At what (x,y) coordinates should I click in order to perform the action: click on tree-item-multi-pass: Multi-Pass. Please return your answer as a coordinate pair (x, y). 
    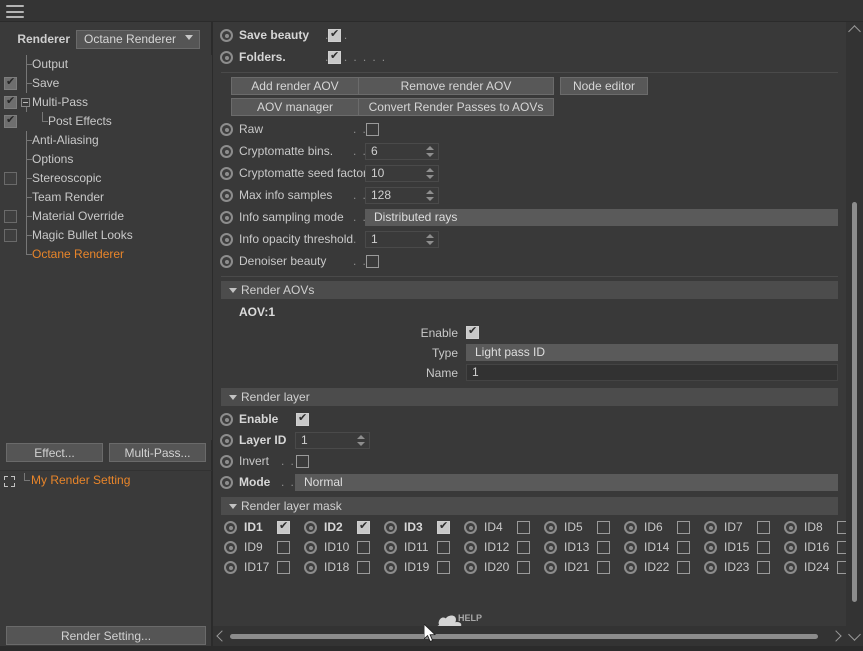
    Looking at the image, I should click on (106, 102).